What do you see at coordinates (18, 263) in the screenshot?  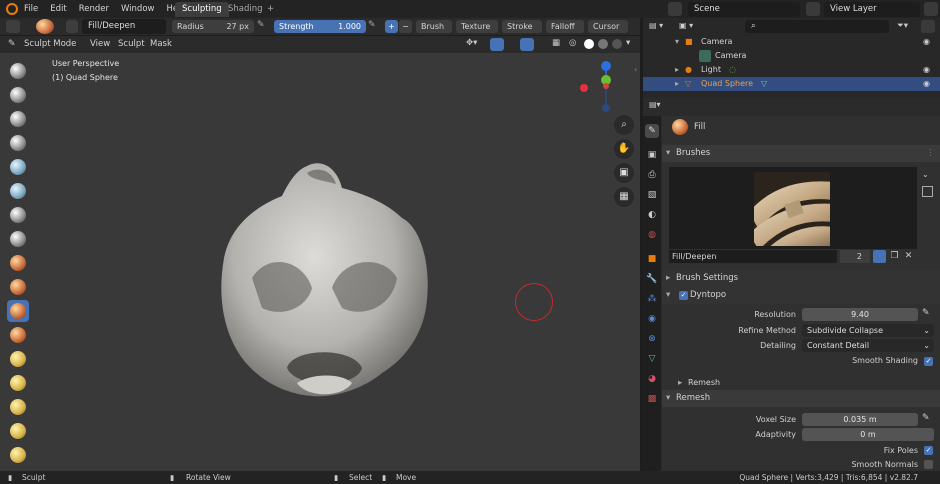 I see `smooth-tool` at bounding box center [18, 263].